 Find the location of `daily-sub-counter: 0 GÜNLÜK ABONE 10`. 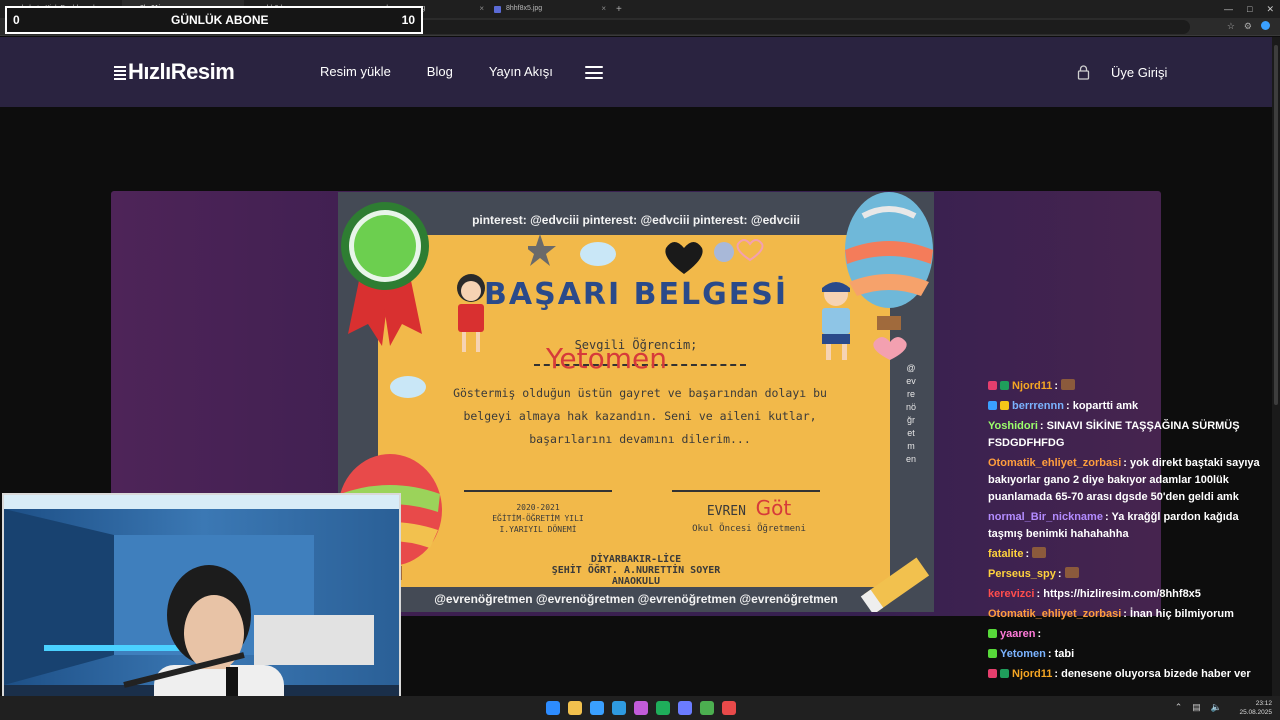

daily-sub-counter: 0 GÜNLÜK ABONE 10 is located at coordinates (214, 20).